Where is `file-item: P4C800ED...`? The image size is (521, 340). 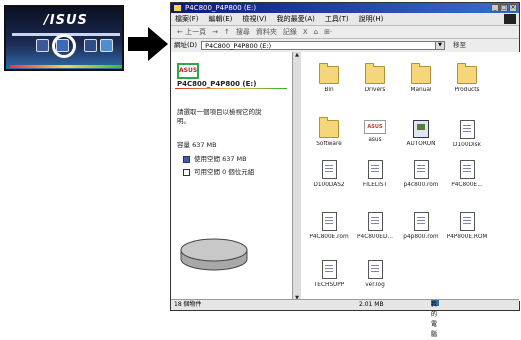 file-item: P4C800ED... is located at coordinates (375, 226).